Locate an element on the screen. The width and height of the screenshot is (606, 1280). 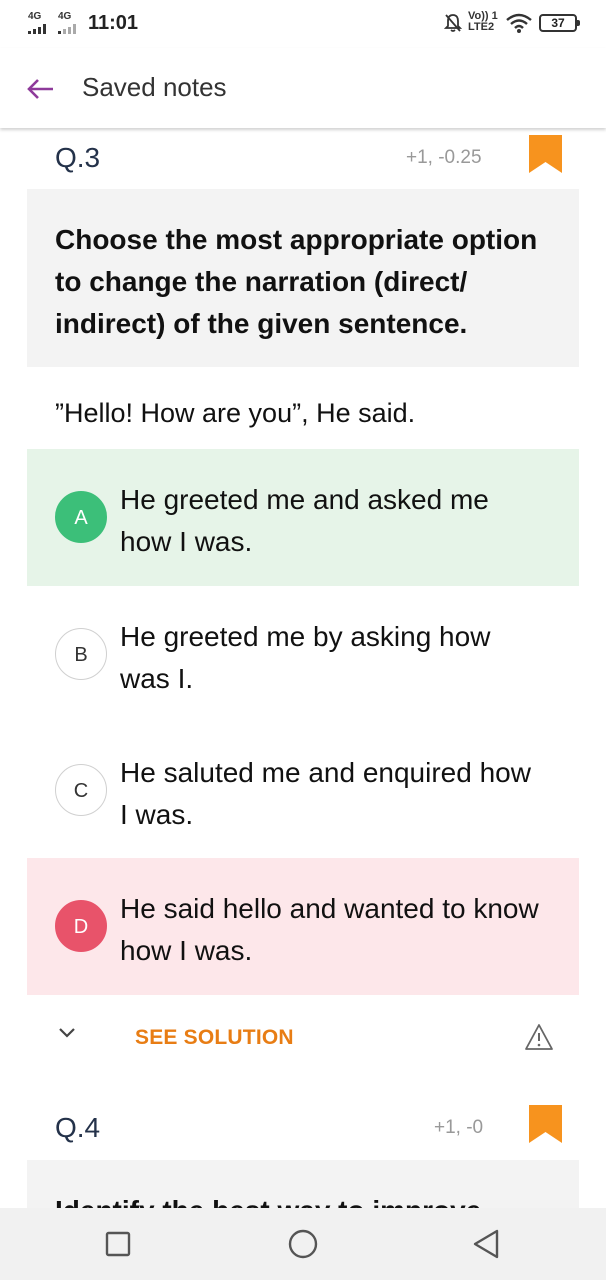
page-title: Saved notes is located at coordinates (154, 87).